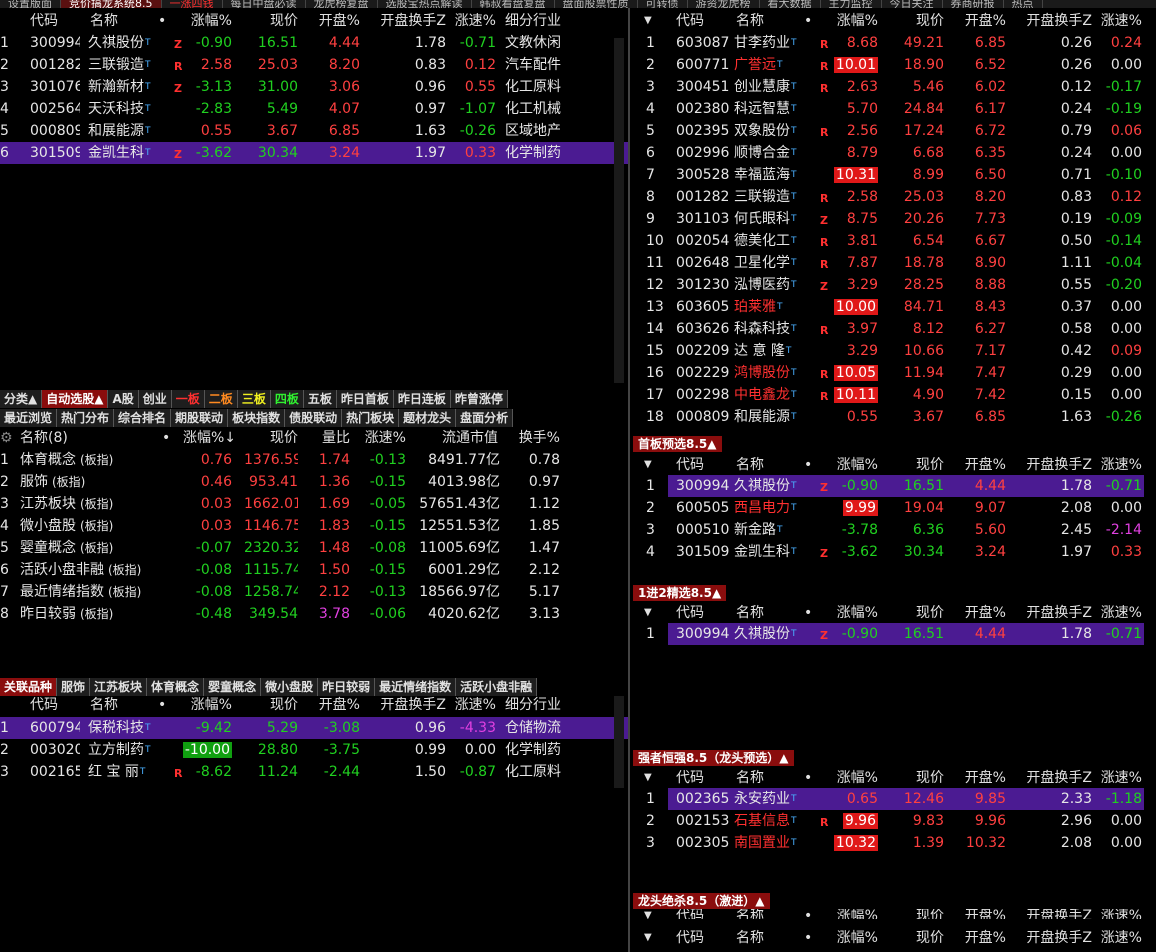 The image size is (1156, 952). I want to click on table-row: 17 002298 中电鑫龙T R 10.11 4.90 7.42 0.15 0.00, so click(894, 395).